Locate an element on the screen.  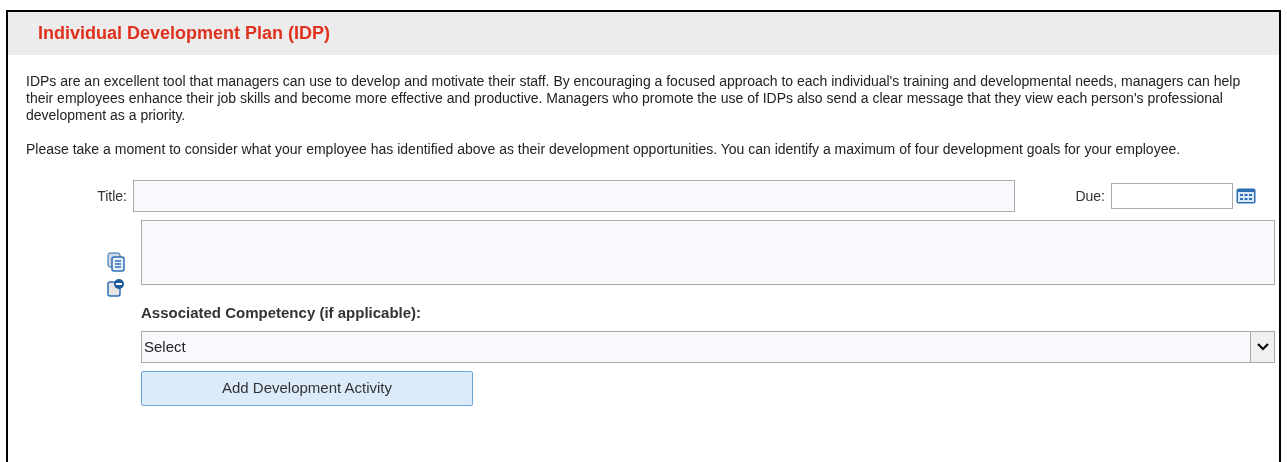
add-activity-button: Add Development Activity is located at coordinates (307, 388).